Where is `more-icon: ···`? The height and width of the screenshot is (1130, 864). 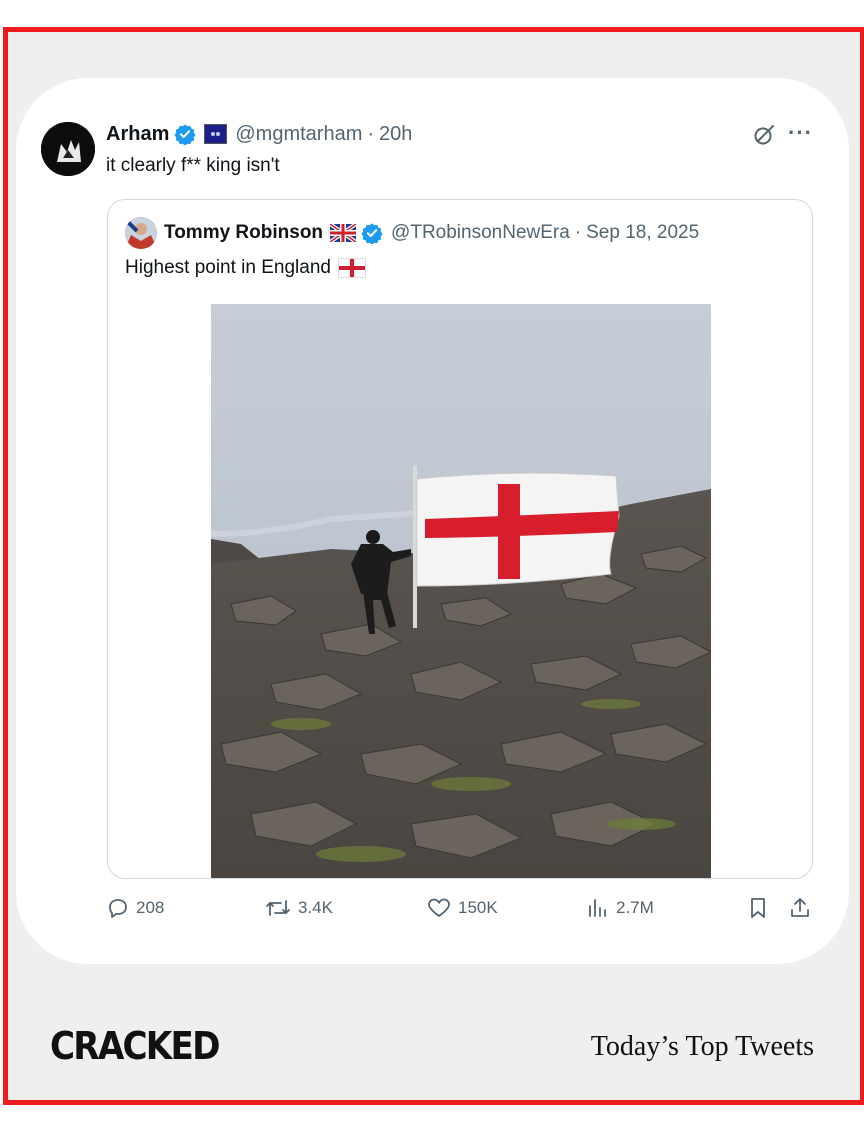
more-icon: ··· is located at coordinates (800, 133).